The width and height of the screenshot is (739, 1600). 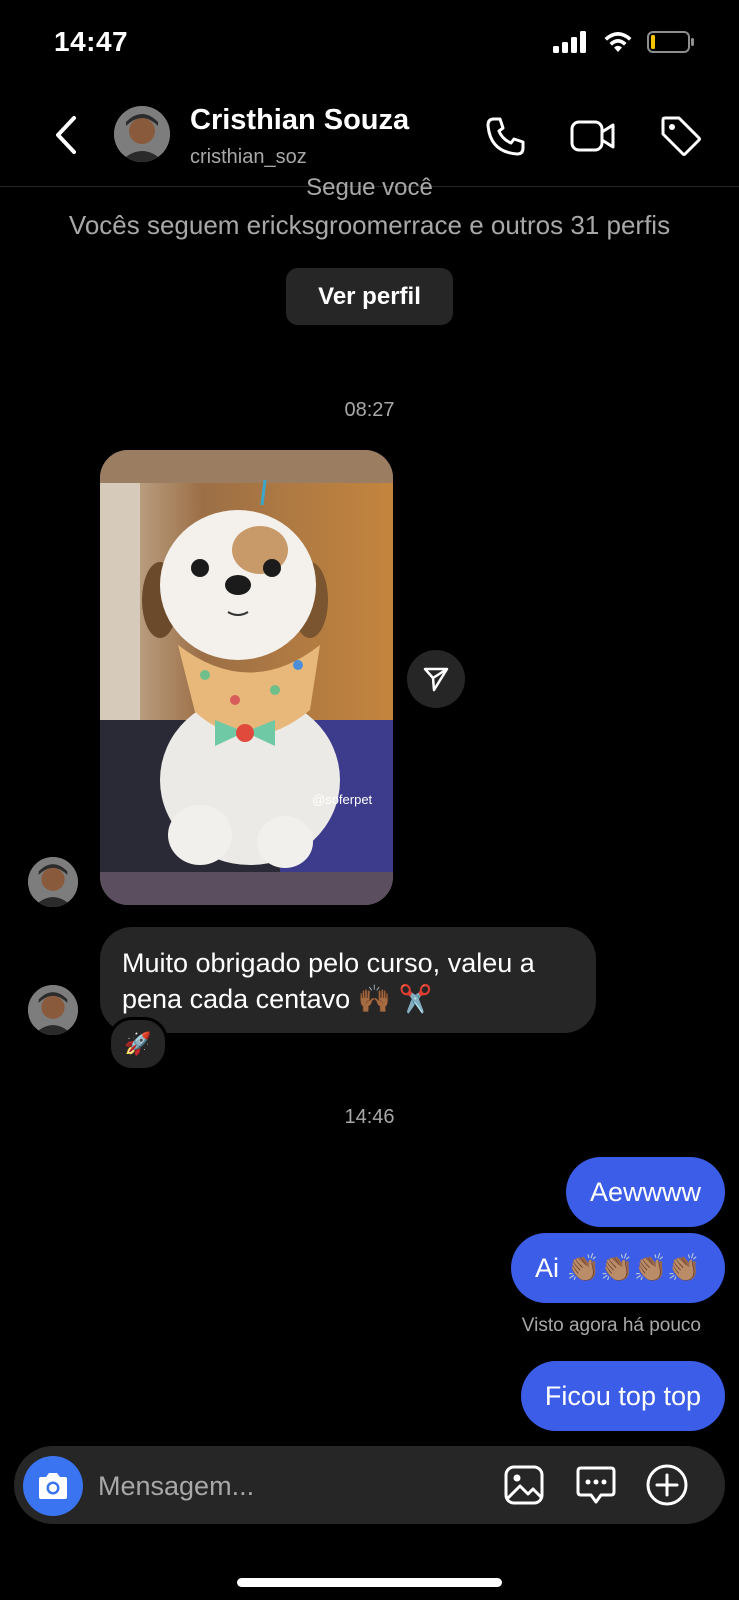 What do you see at coordinates (299, 120) in the screenshot?
I see `contact-name: Cristhian Souza` at bounding box center [299, 120].